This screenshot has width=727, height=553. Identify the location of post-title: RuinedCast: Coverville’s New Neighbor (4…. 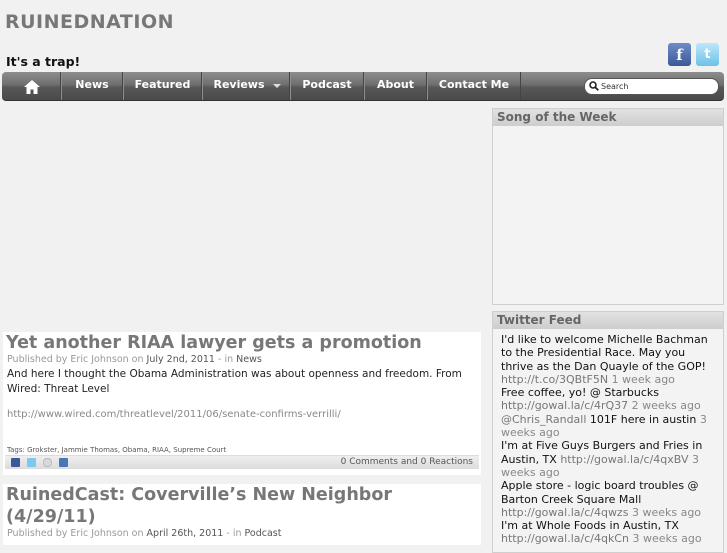
(242, 506).